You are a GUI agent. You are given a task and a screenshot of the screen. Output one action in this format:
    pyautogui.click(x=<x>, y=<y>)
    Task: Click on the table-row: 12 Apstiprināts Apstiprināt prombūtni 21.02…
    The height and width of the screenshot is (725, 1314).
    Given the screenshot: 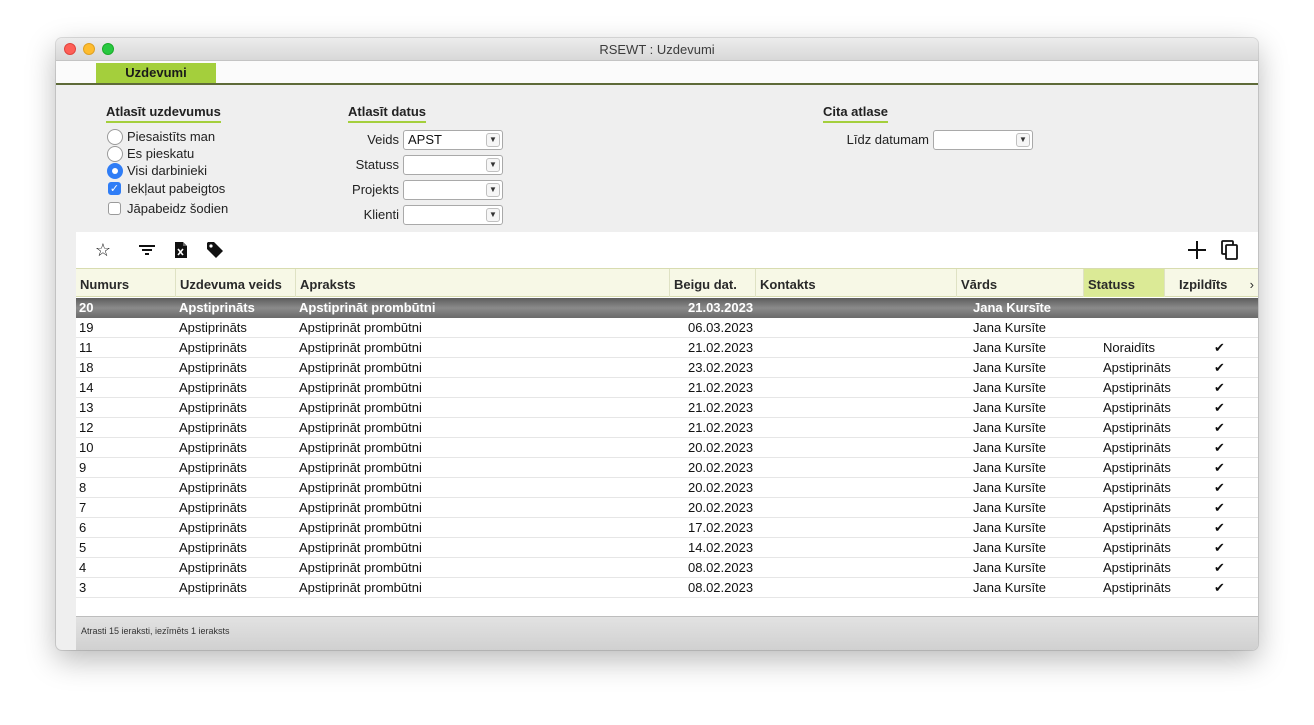 What is the action you would take?
    pyautogui.click(x=667, y=428)
    